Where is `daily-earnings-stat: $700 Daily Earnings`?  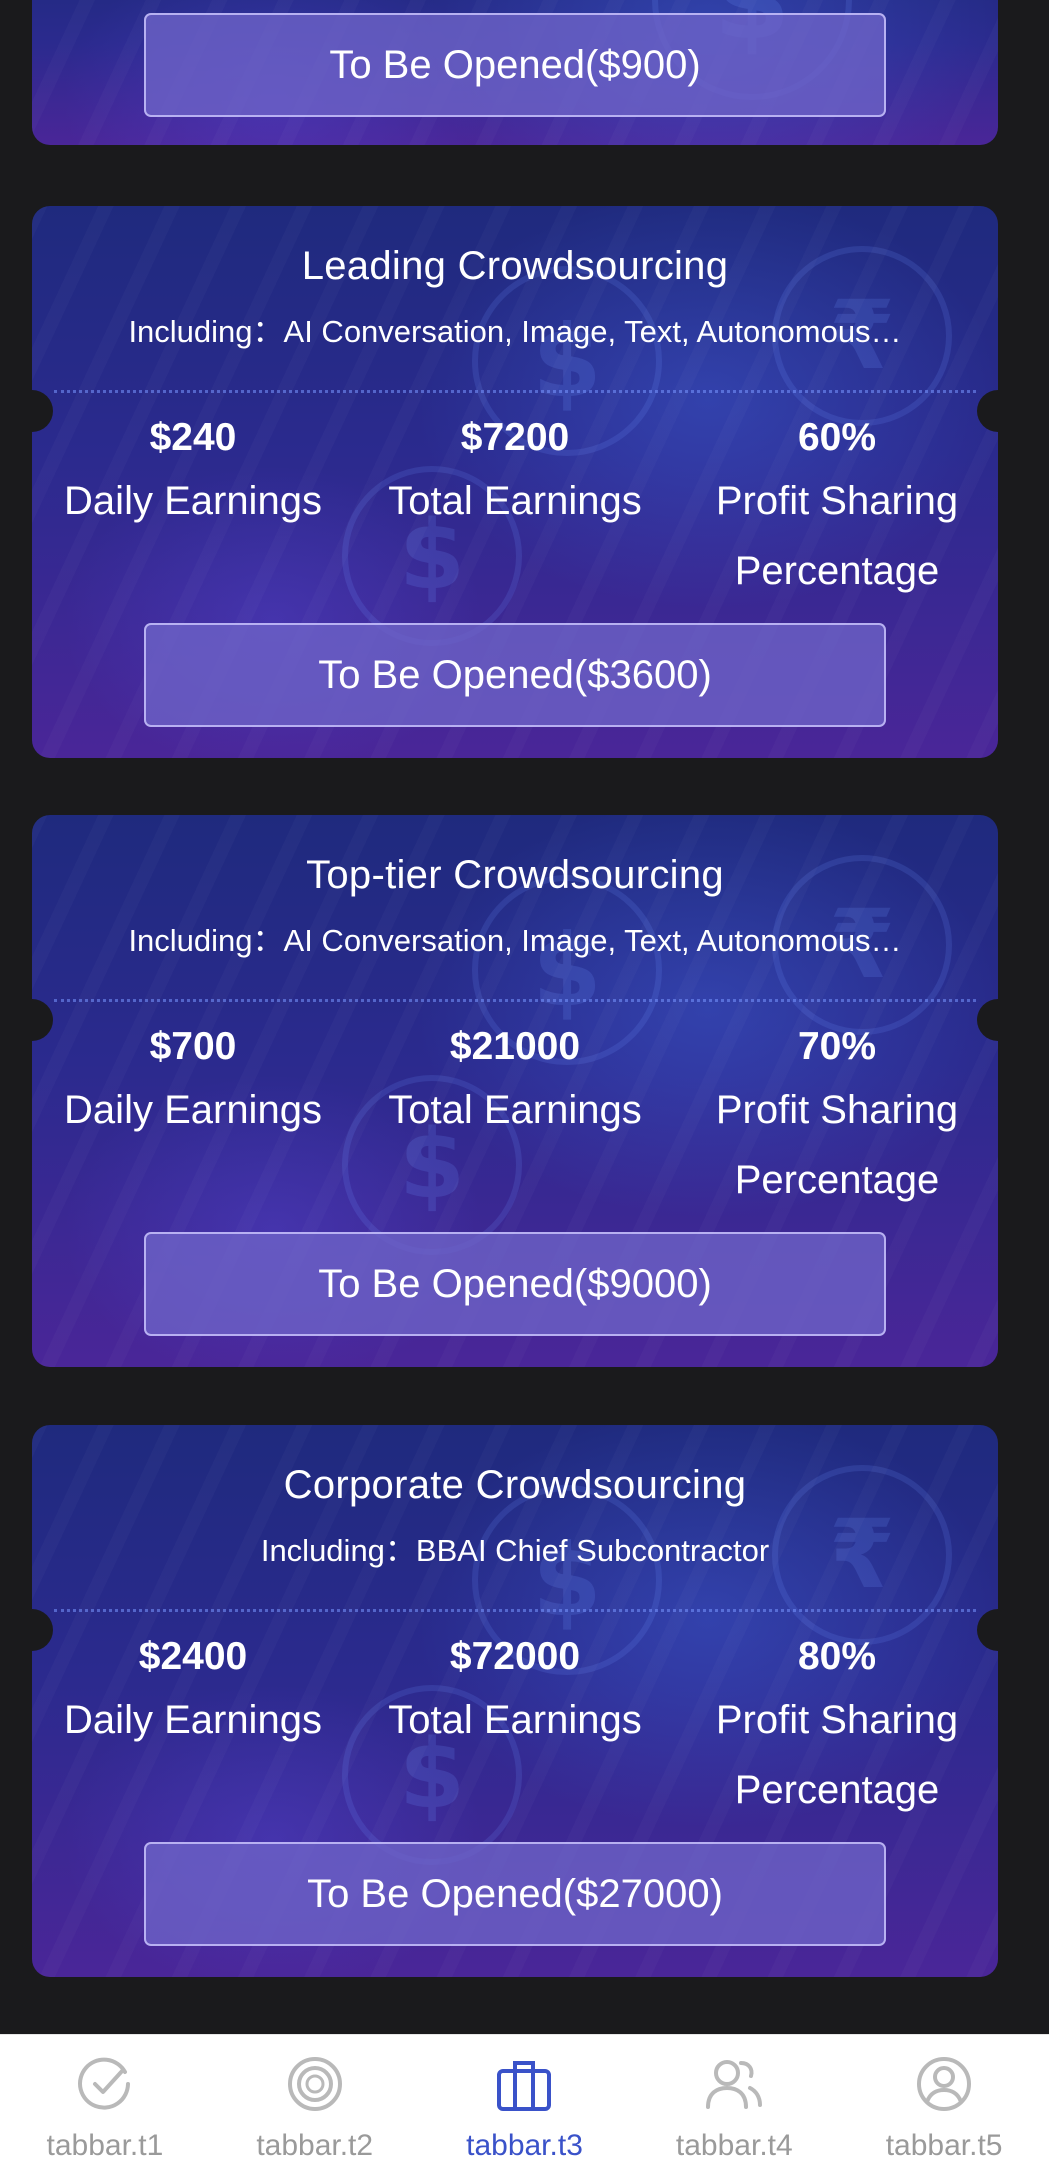 daily-earnings-stat: $700 Daily Earnings is located at coordinates (193, 1119).